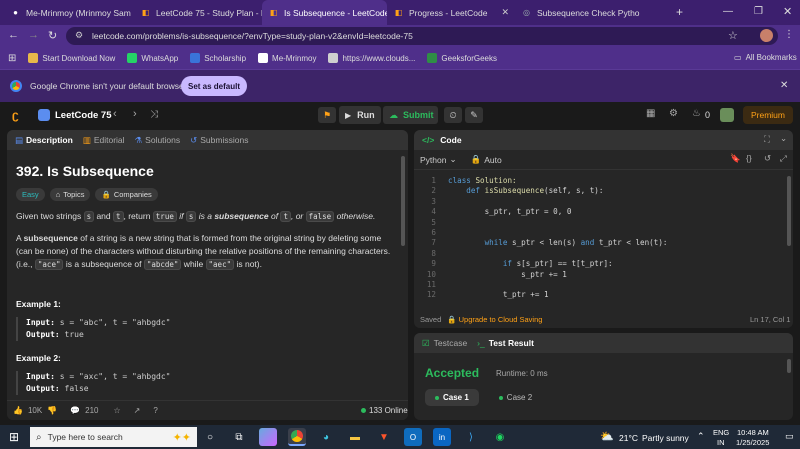 The height and width of the screenshot is (449, 800). Describe the element at coordinates (628, 438) in the screenshot. I see `weather-temperature: 21°C` at that location.